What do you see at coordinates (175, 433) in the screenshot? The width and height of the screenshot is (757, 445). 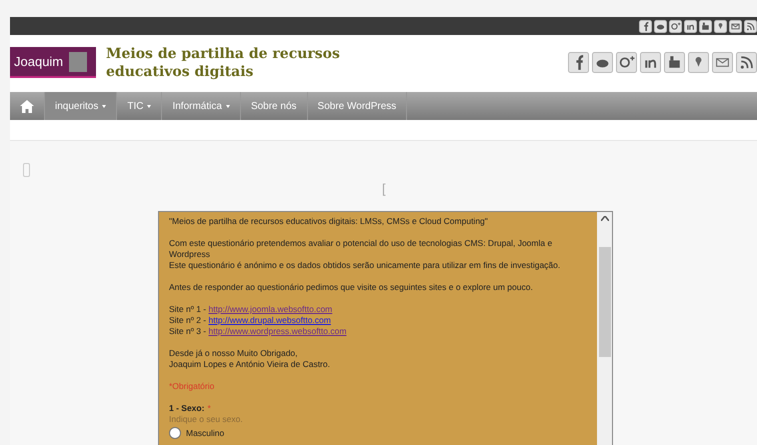 I see `radio-button` at bounding box center [175, 433].